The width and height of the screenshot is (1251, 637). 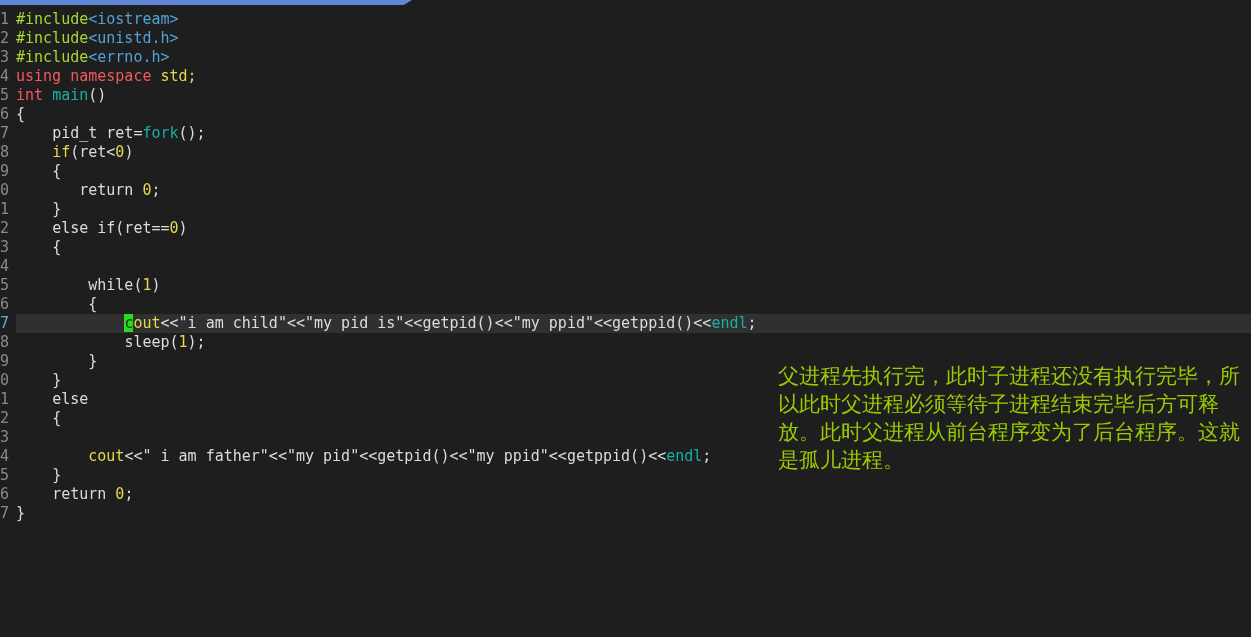 I want to click on code-line: else, so click(x=70, y=399).